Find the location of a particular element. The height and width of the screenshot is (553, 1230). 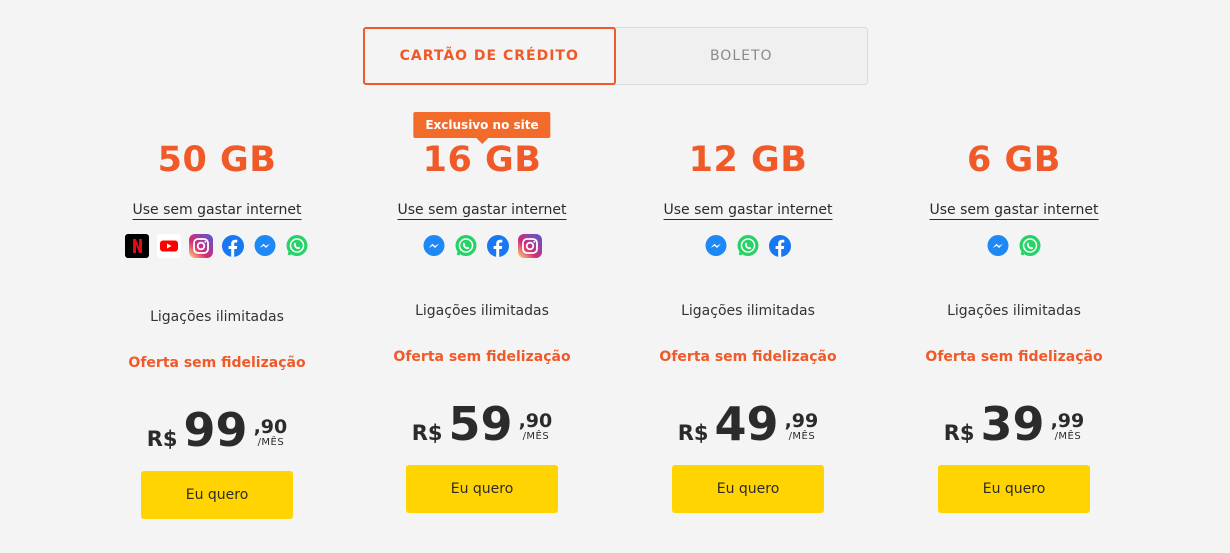

plan-price: R$ 39 ,99 /MÊS is located at coordinates (1014, 422).